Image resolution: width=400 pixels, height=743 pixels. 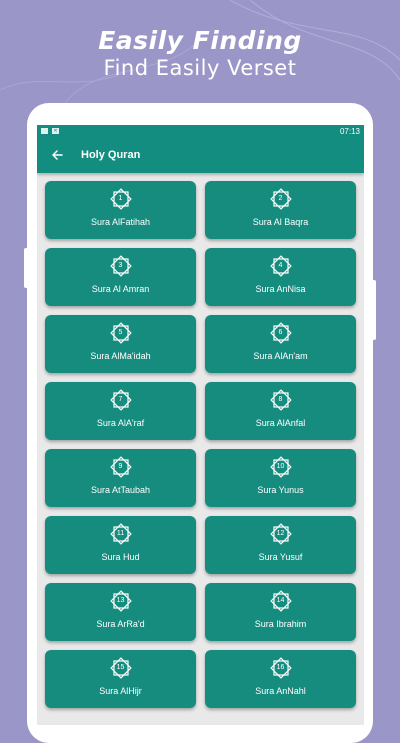 I want to click on sura-number: 4, so click(x=280, y=265).